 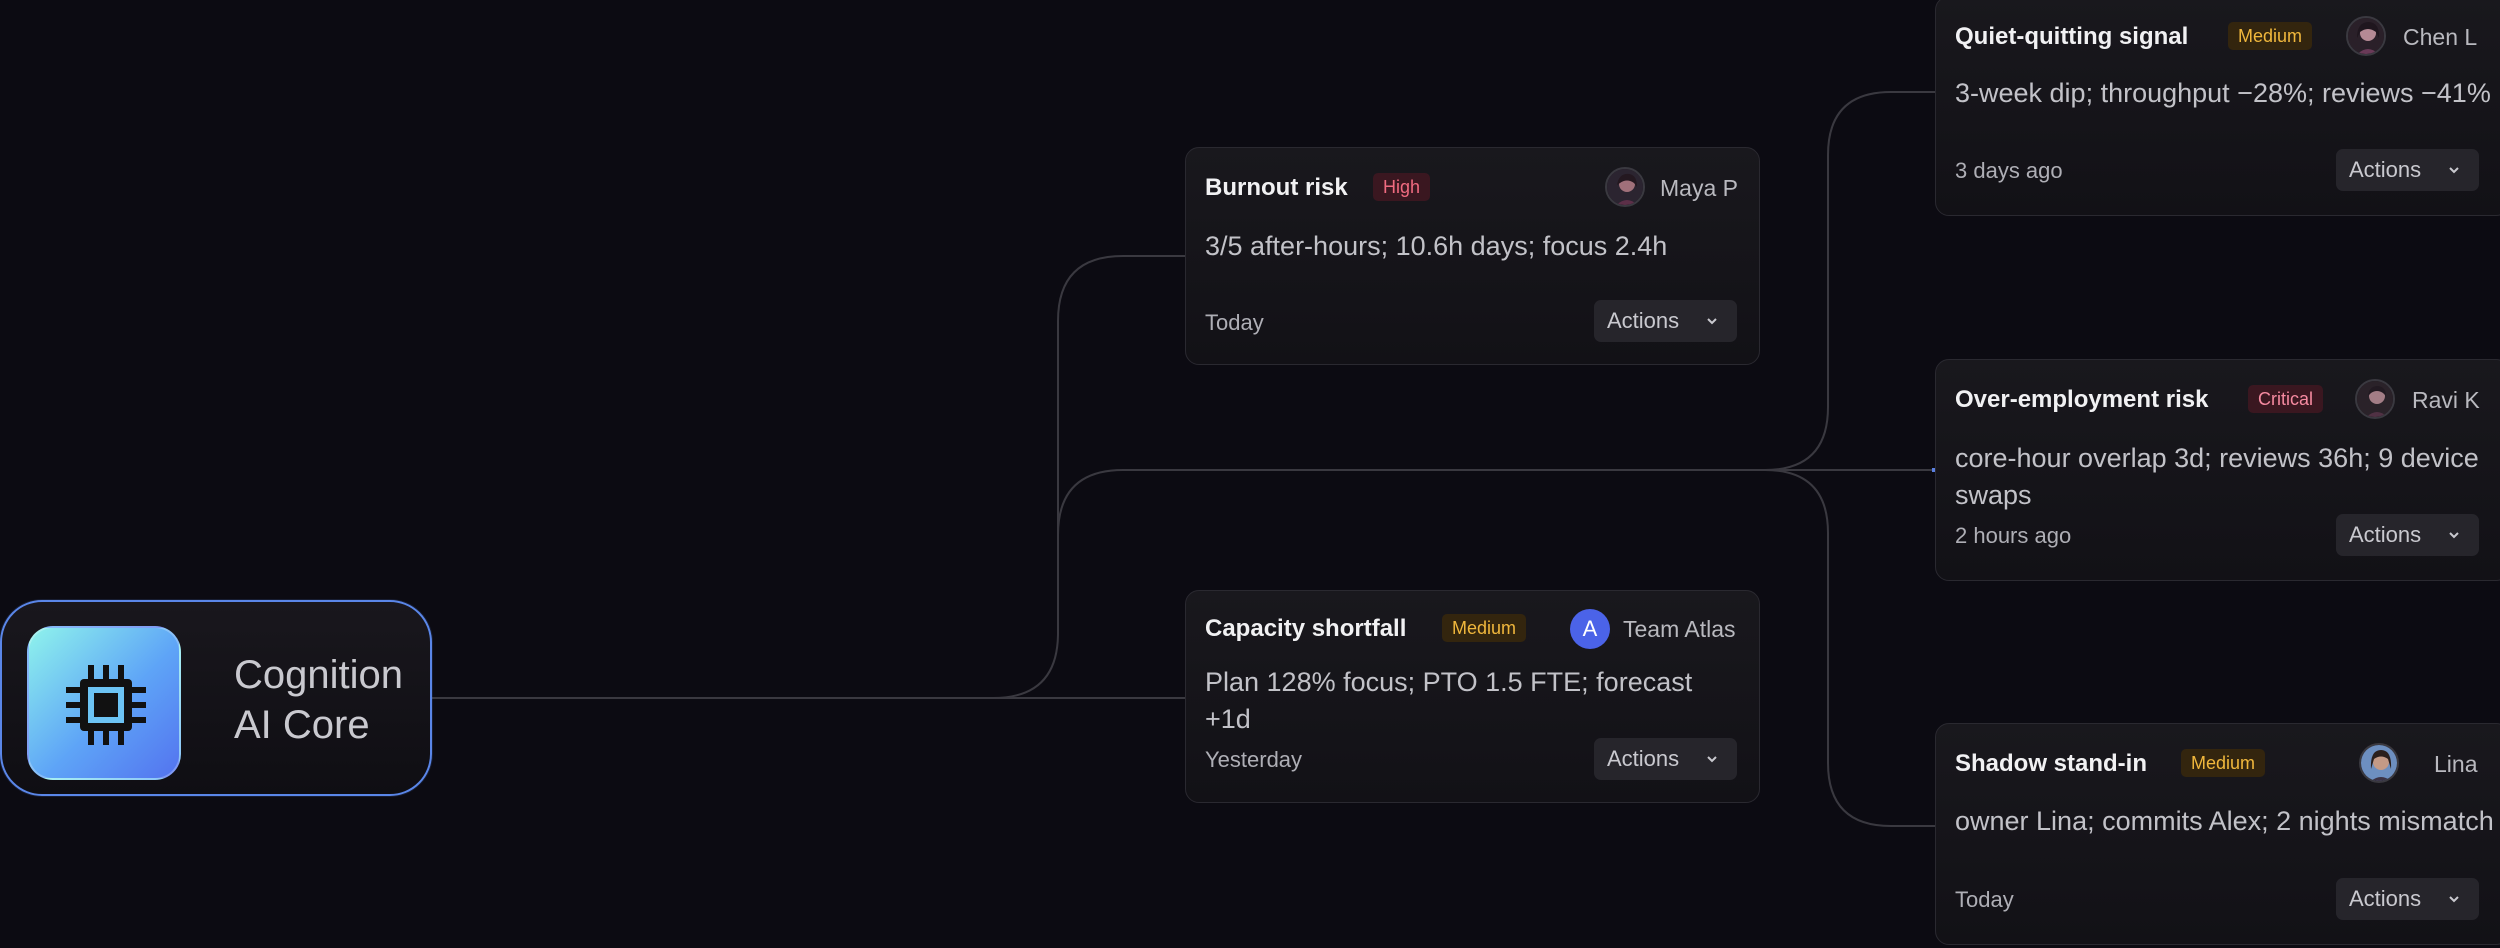 What do you see at coordinates (2446, 400) in the screenshot?
I see `assignee-name: Ravi K` at bounding box center [2446, 400].